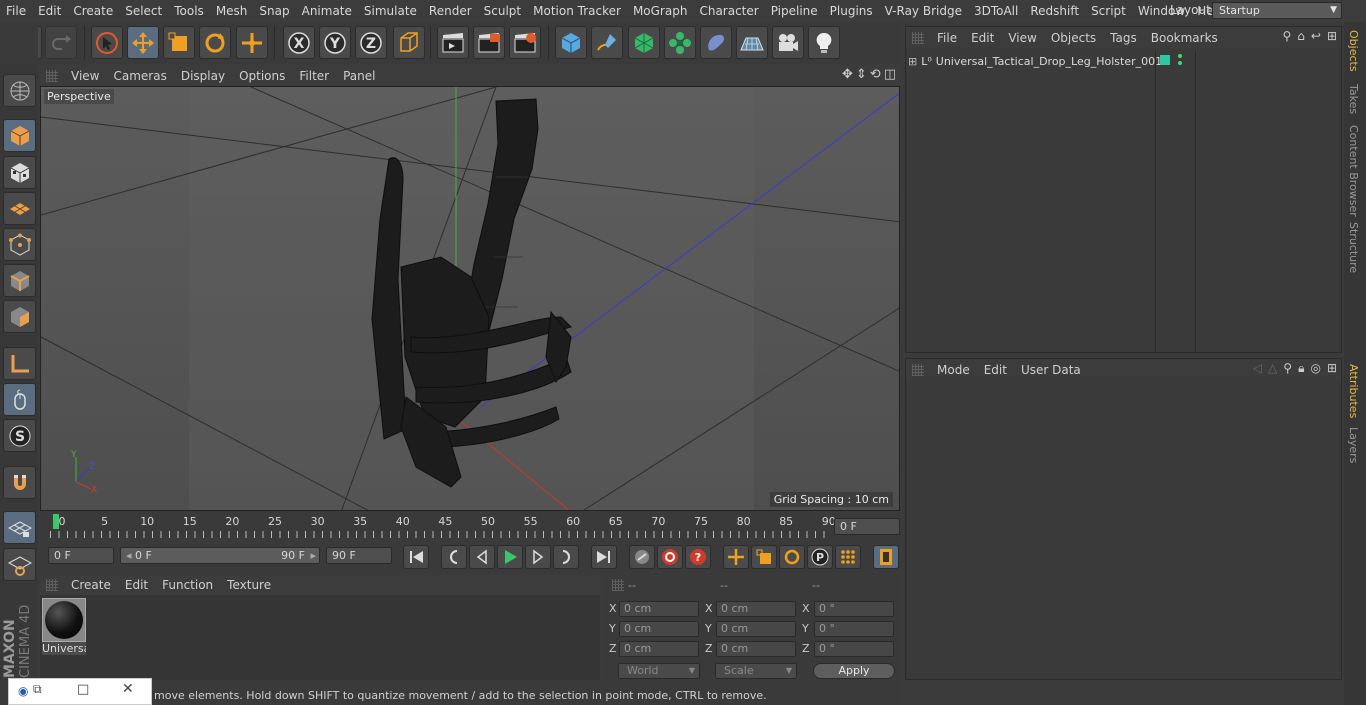 The image size is (1366, 705). I want to click on size-mode-select: Scale ▼, so click(756, 671).